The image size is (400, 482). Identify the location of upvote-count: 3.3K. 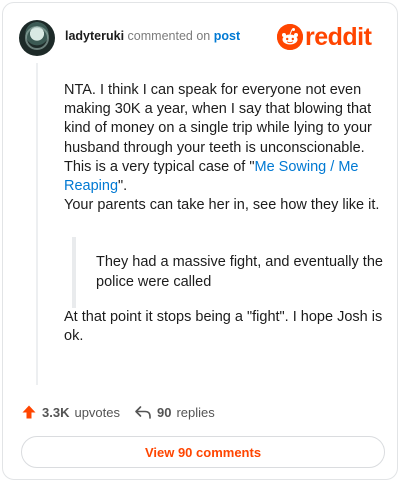
(56, 412).